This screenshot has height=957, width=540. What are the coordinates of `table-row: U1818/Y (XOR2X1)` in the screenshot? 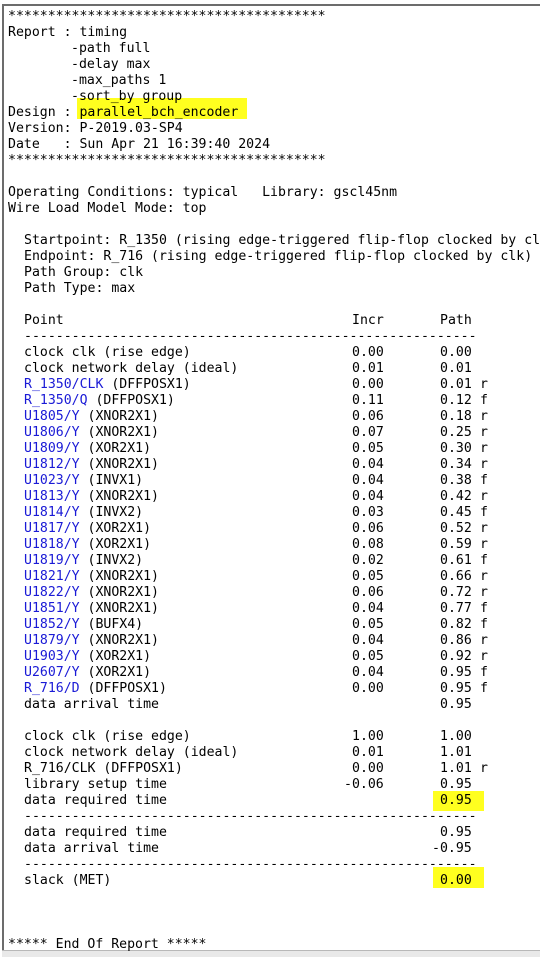 It's located at (87, 545).